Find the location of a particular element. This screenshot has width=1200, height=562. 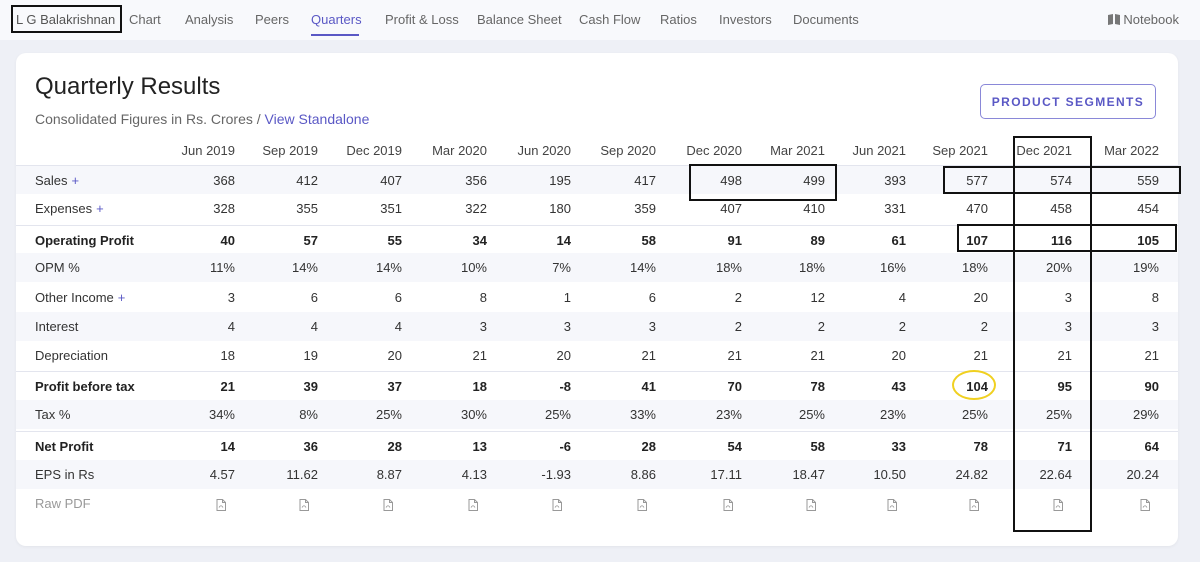

table-cell: 105 is located at coordinates (1148, 240).